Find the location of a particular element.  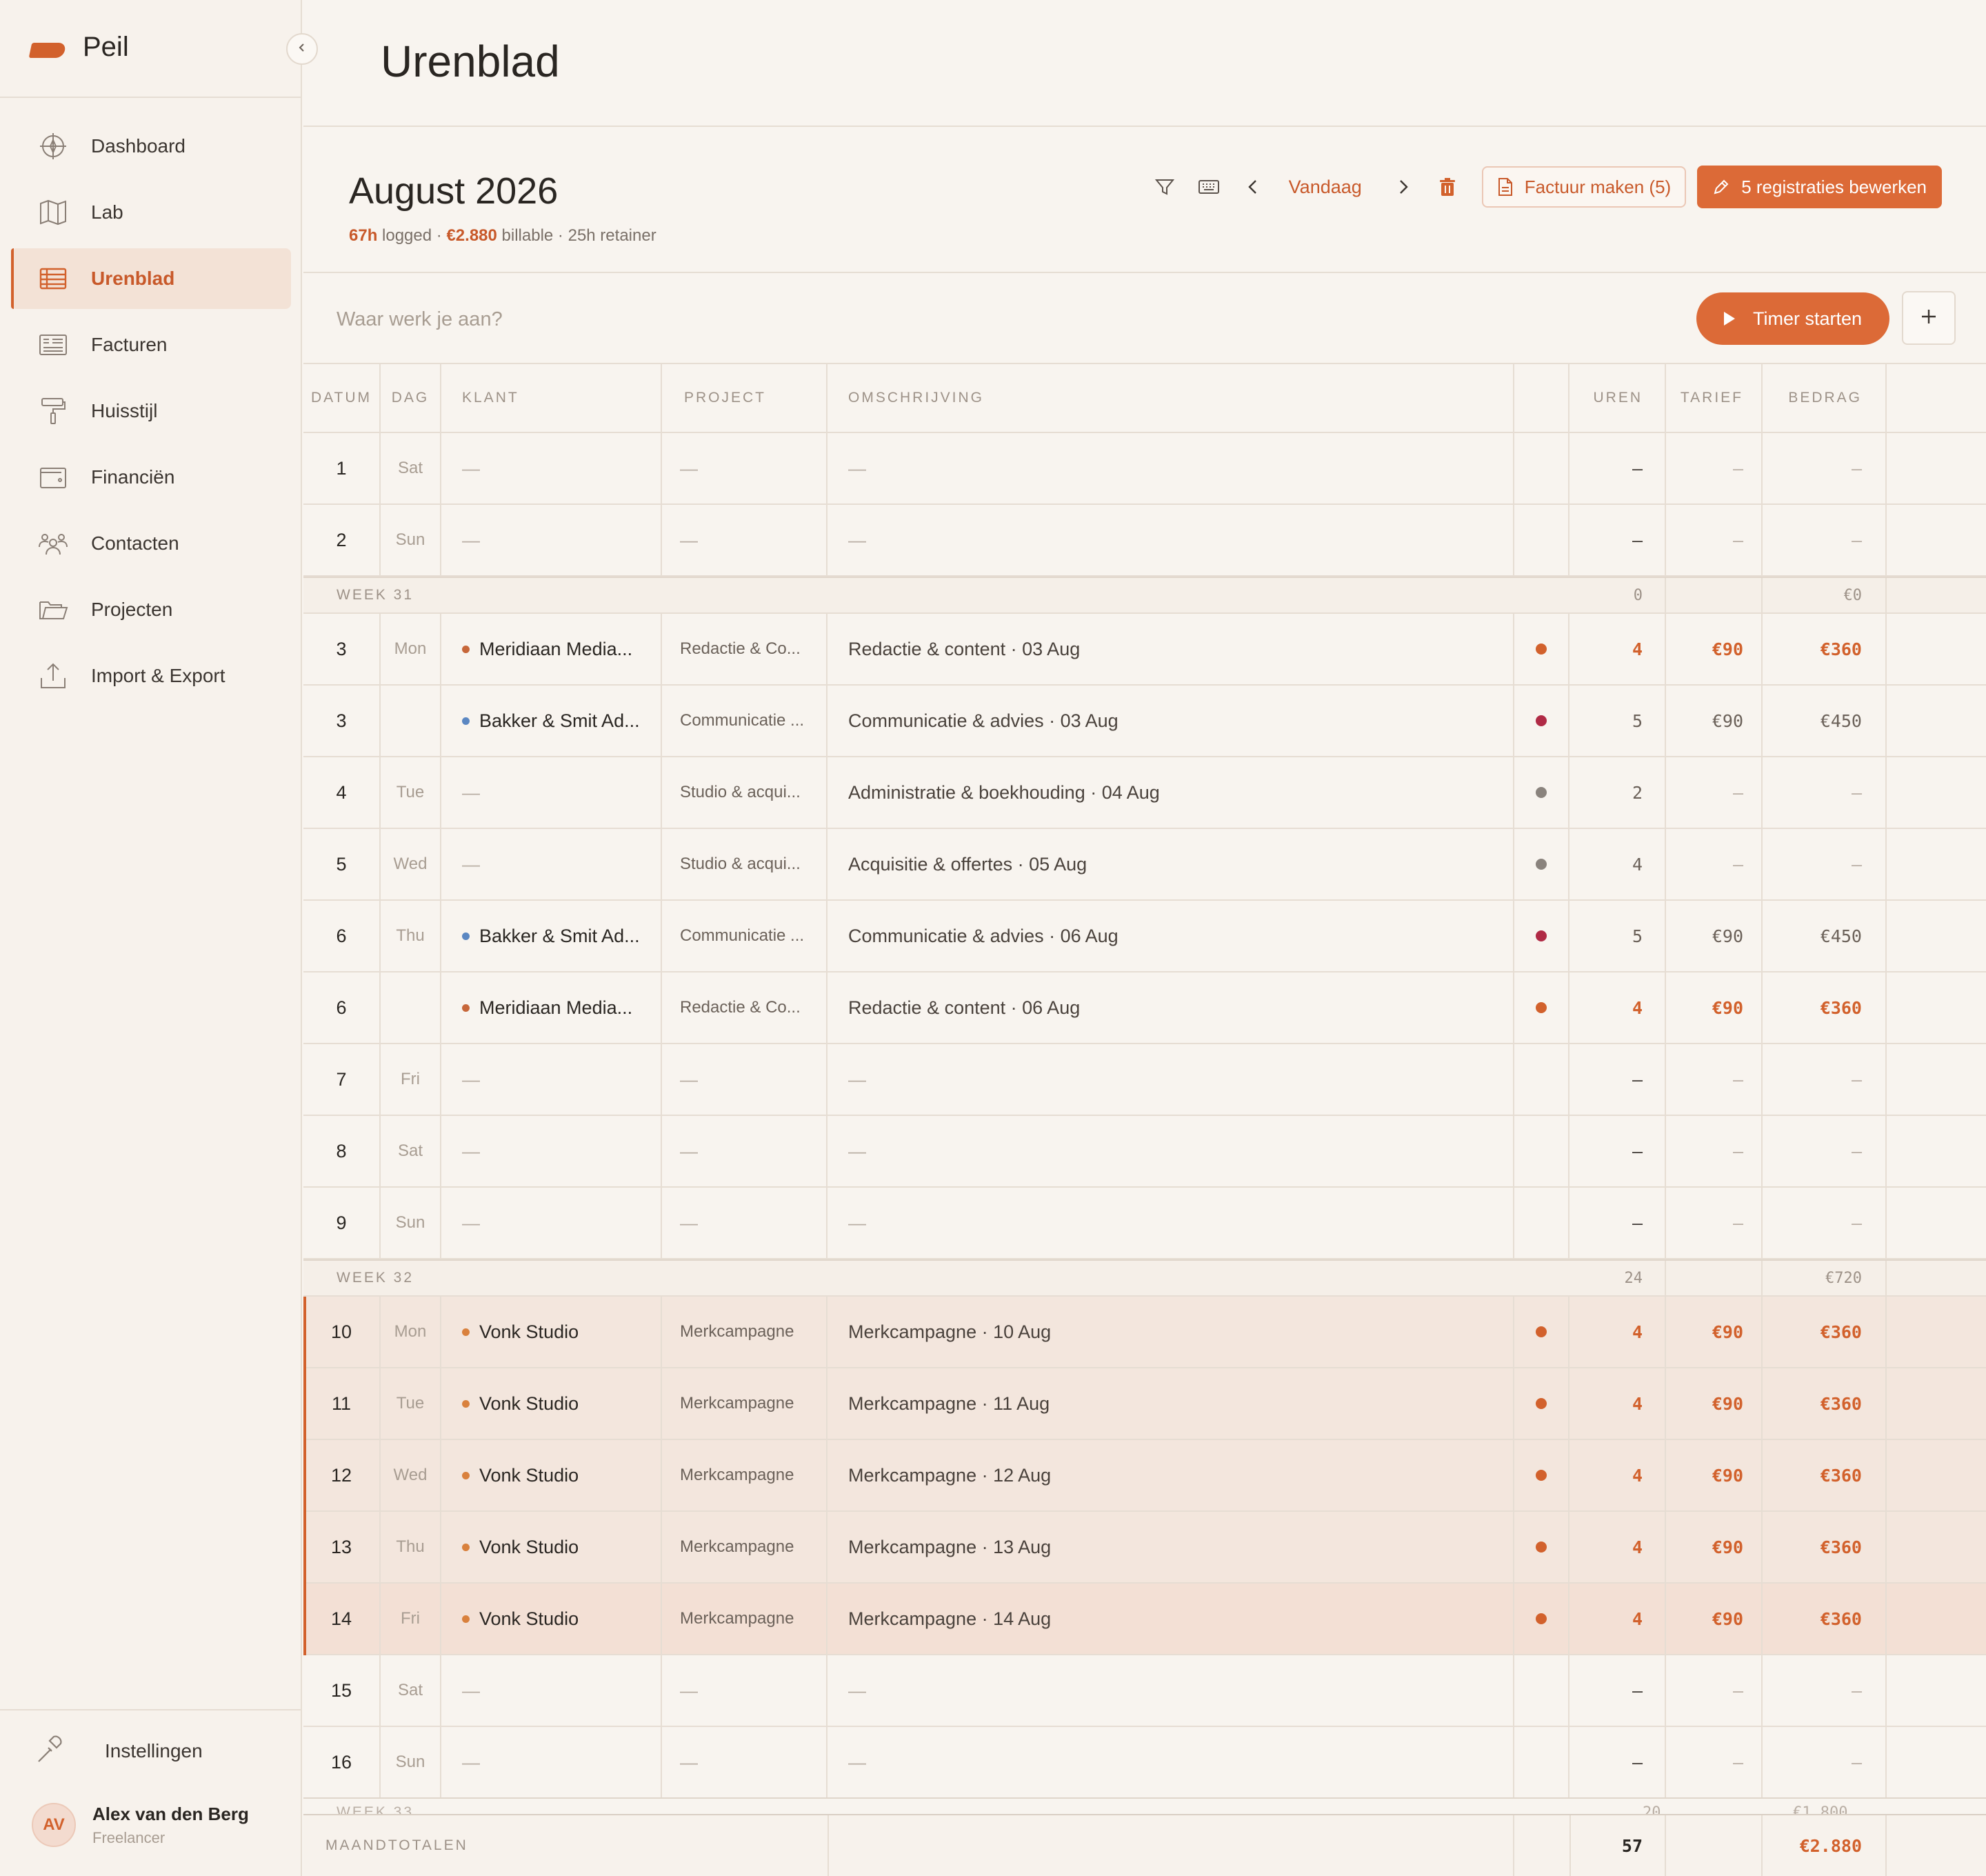

task-description-input is located at coordinates (992, 319).